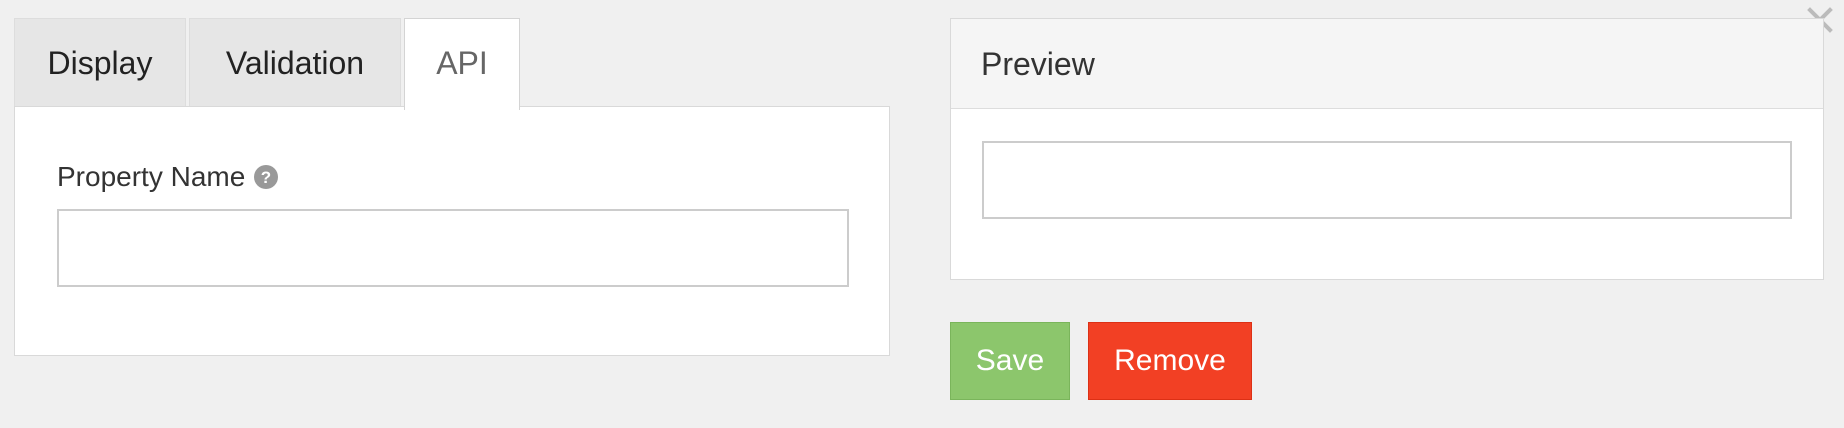 Image resolution: width=1844 pixels, height=428 pixels. What do you see at coordinates (295, 62) in the screenshot?
I see `tab-validation: Validation` at bounding box center [295, 62].